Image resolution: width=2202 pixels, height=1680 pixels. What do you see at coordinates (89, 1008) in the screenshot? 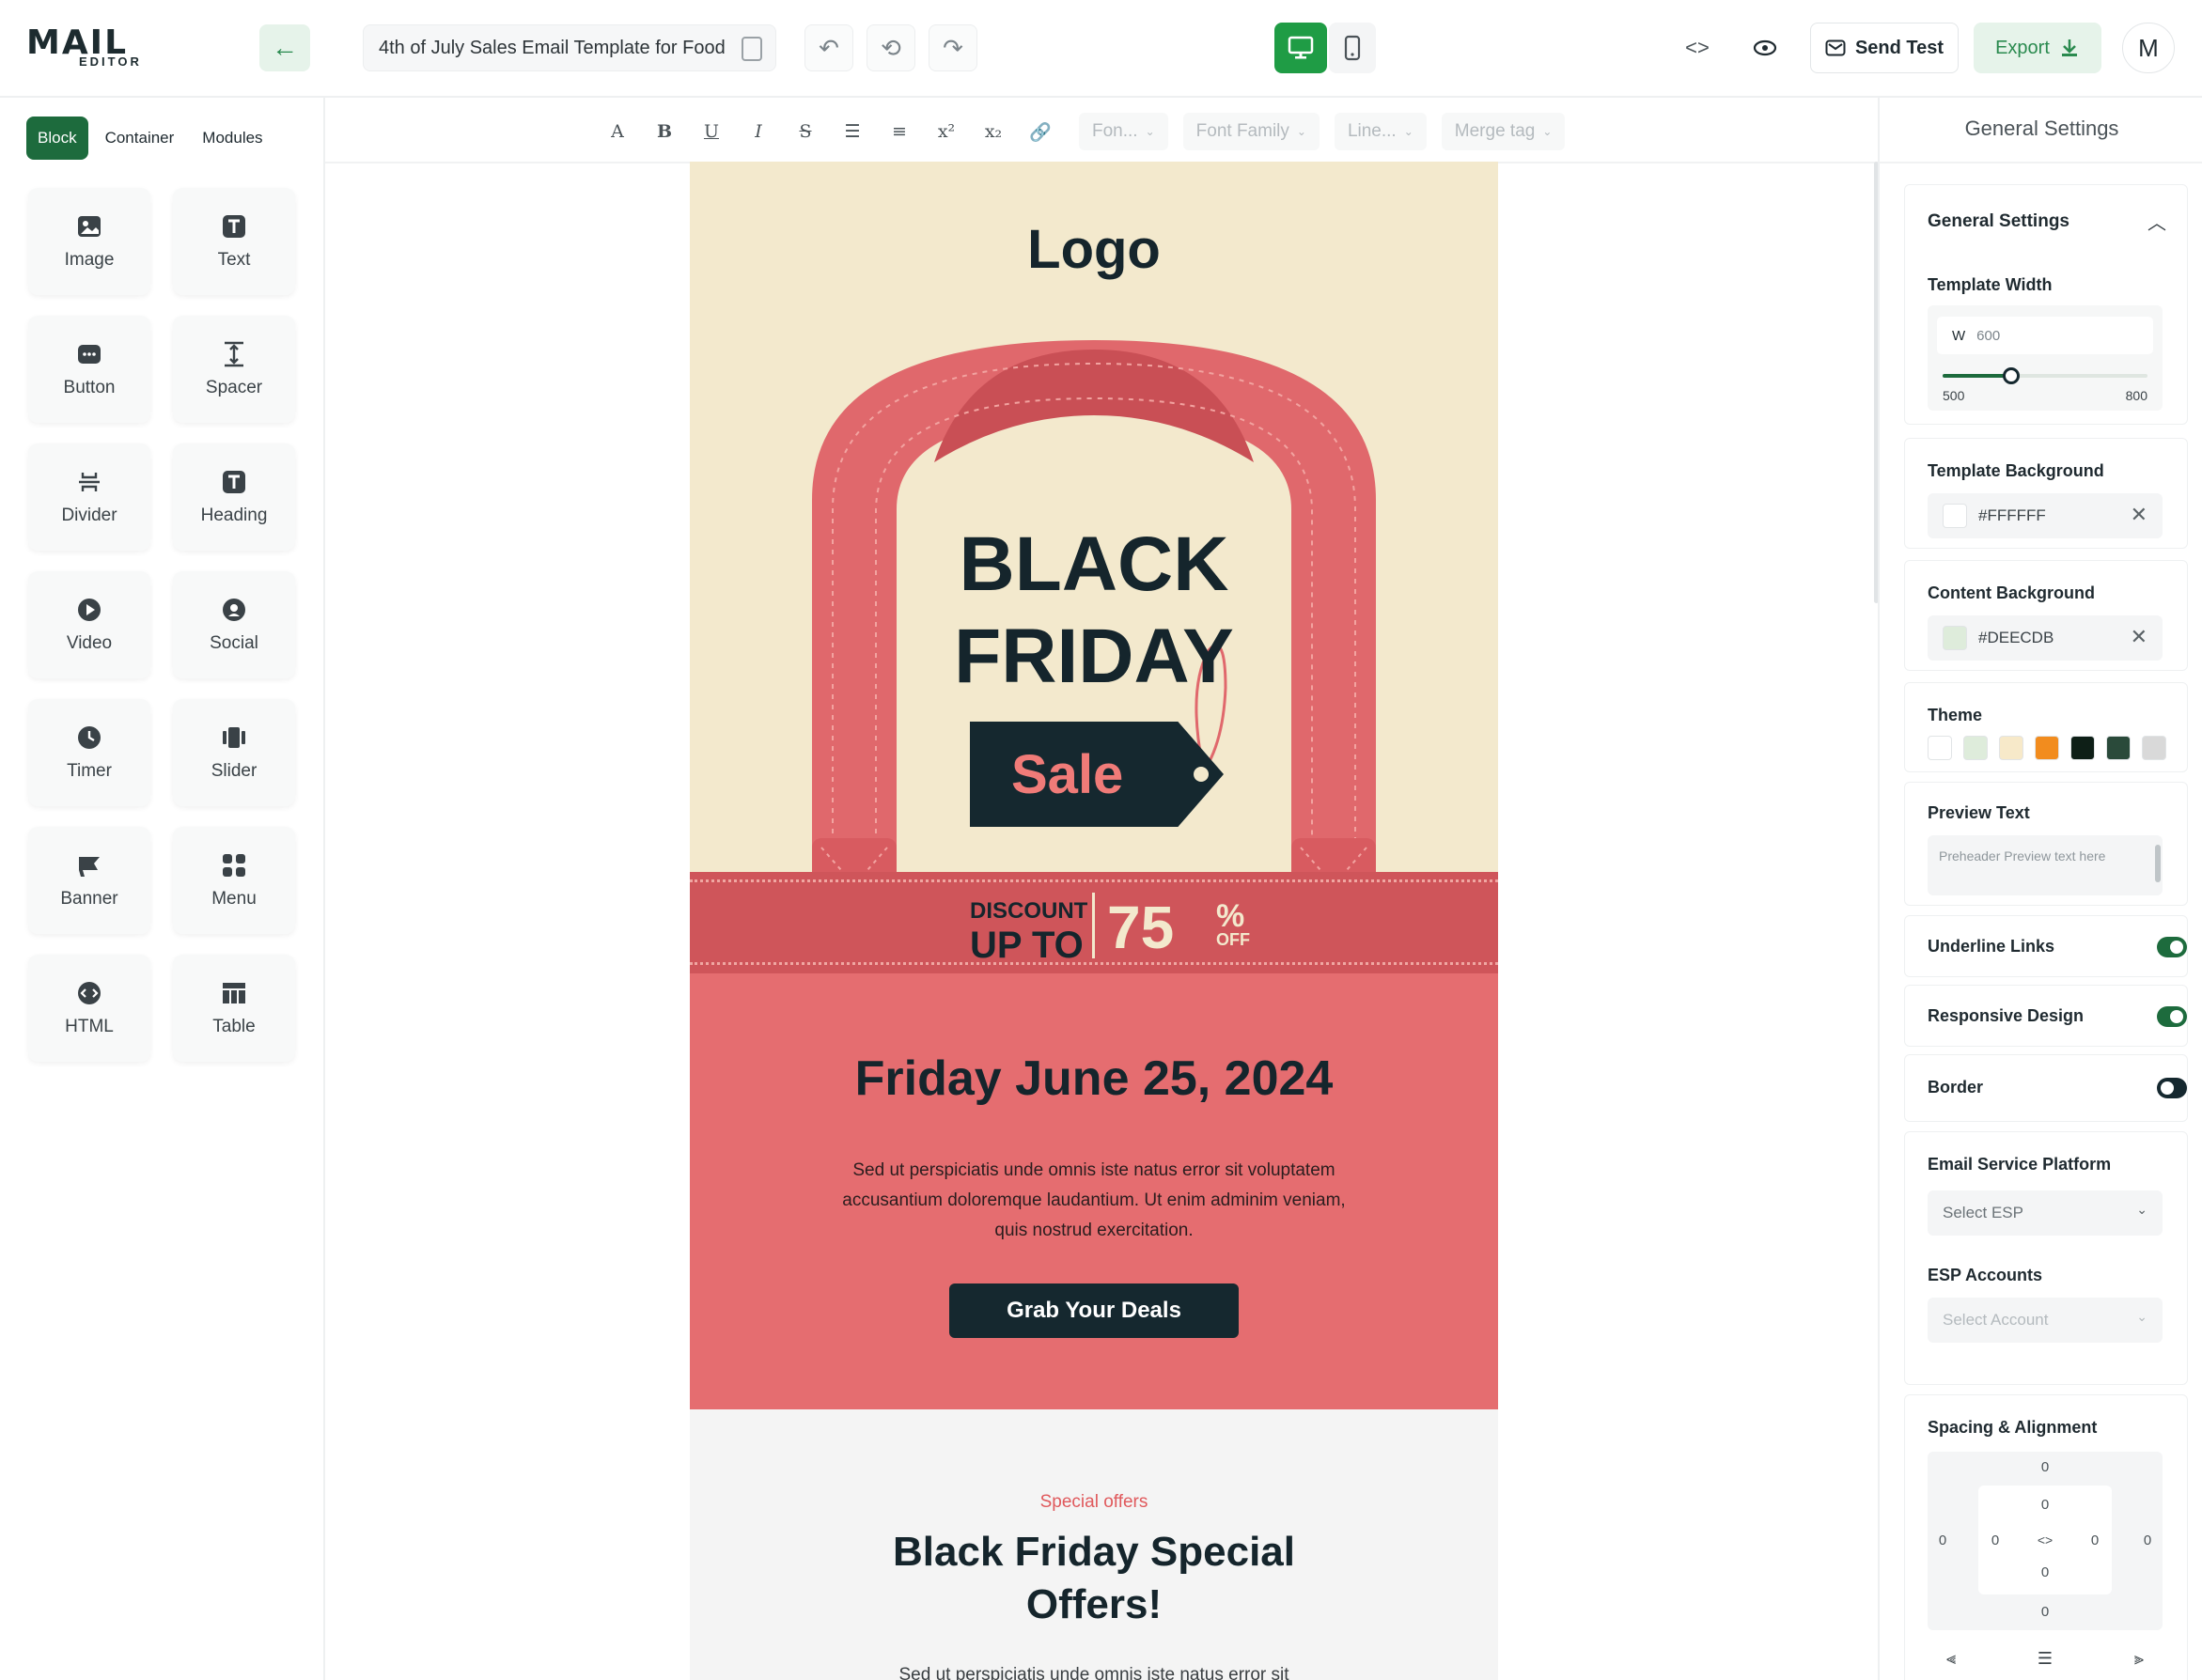
I see `block-html: HTML` at bounding box center [89, 1008].